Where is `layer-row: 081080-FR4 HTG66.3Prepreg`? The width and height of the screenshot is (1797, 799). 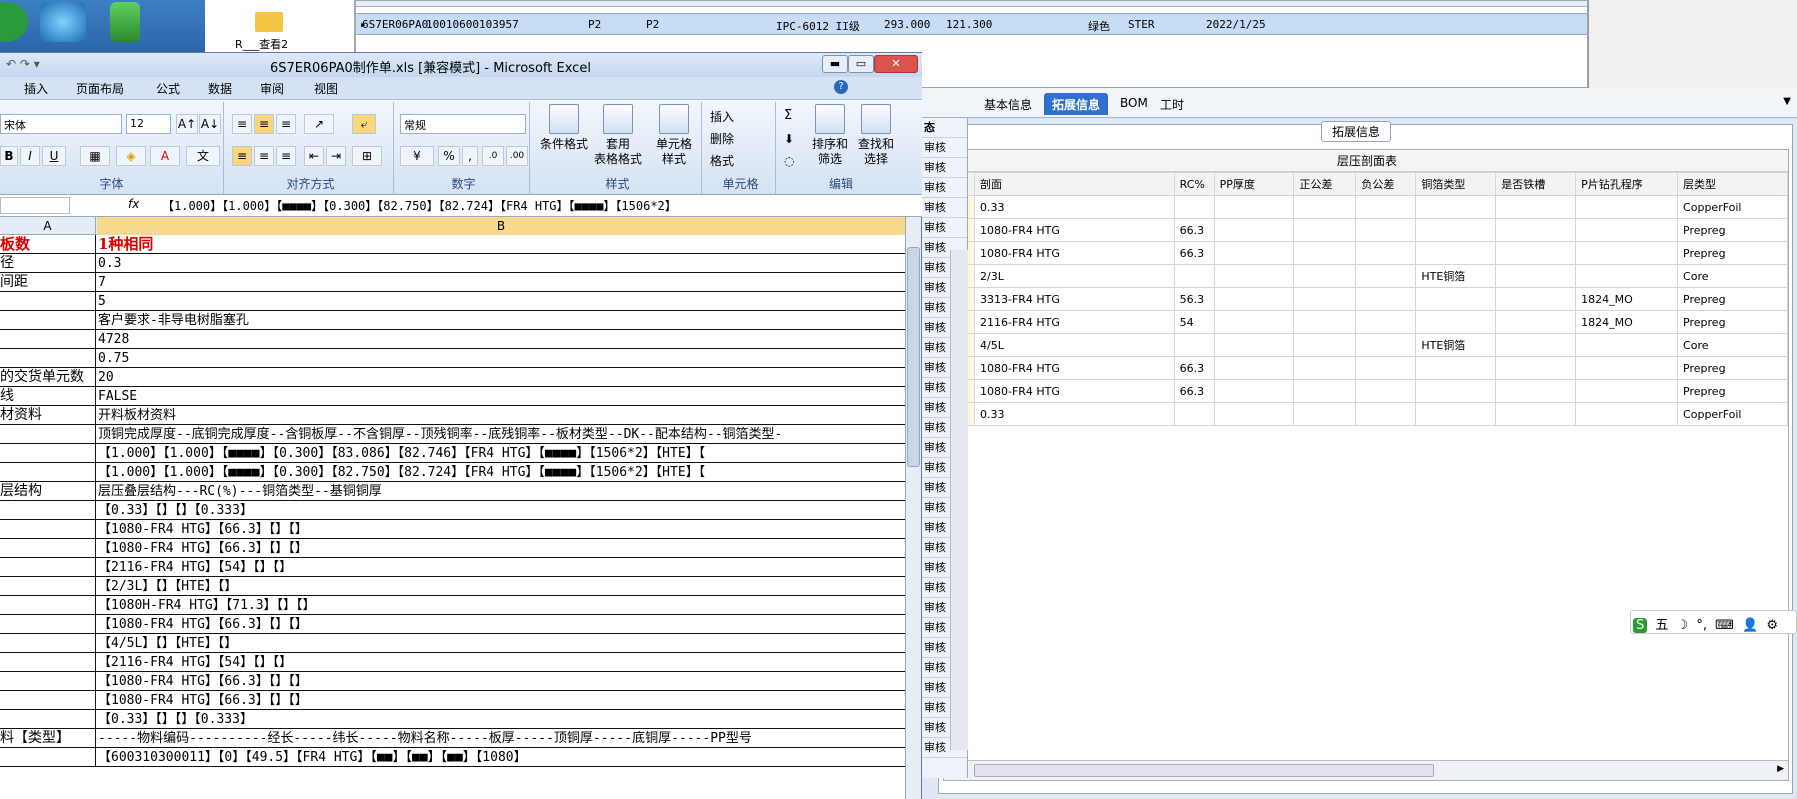
layer-row: 081080-FR4 HTG66.3Prepreg is located at coordinates (1366, 368).